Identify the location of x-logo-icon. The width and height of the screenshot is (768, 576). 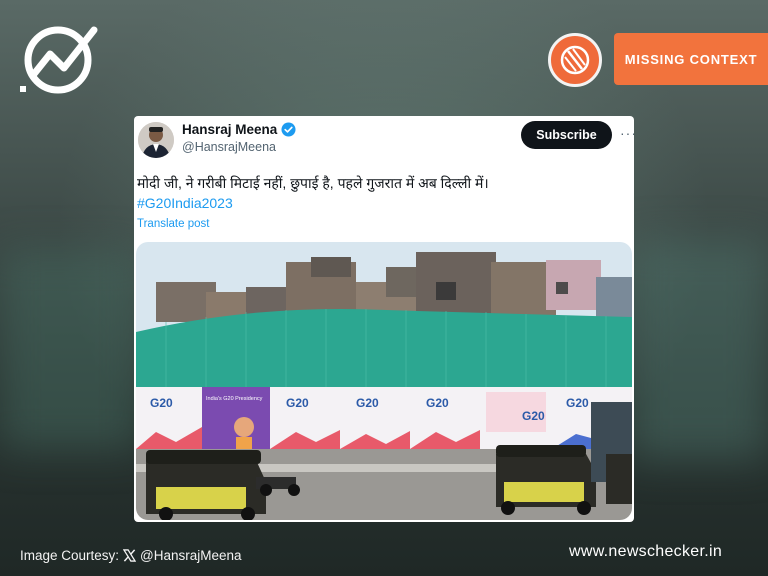
(130, 555).